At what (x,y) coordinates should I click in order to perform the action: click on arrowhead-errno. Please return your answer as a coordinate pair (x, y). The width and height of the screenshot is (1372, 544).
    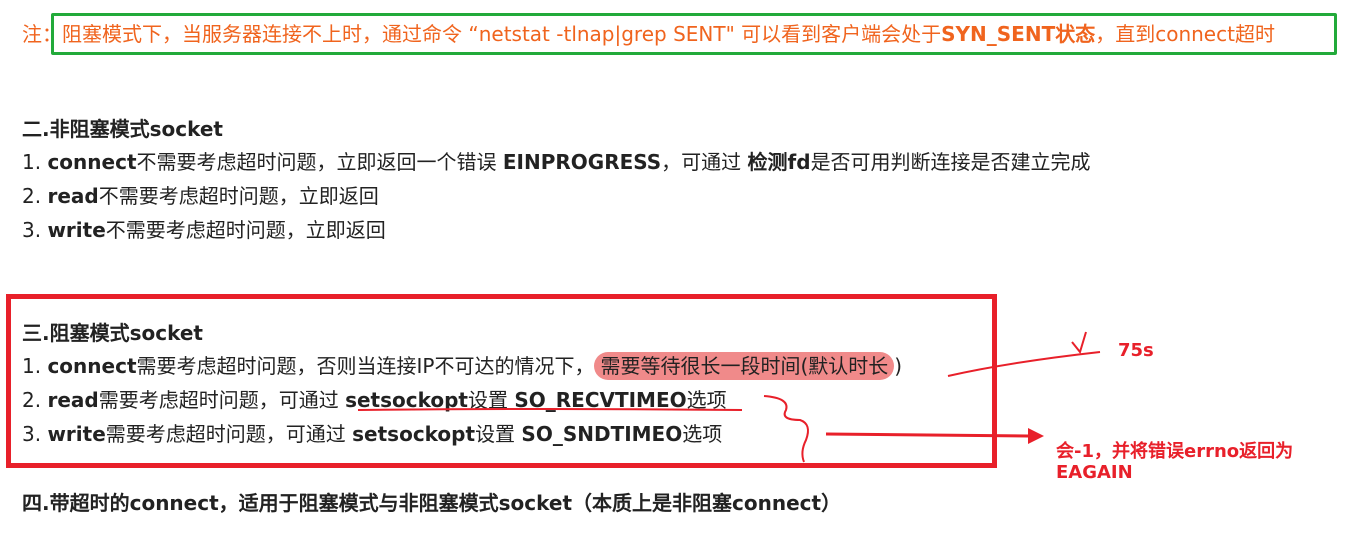
    Looking at the image, I should click on (1036, 436).